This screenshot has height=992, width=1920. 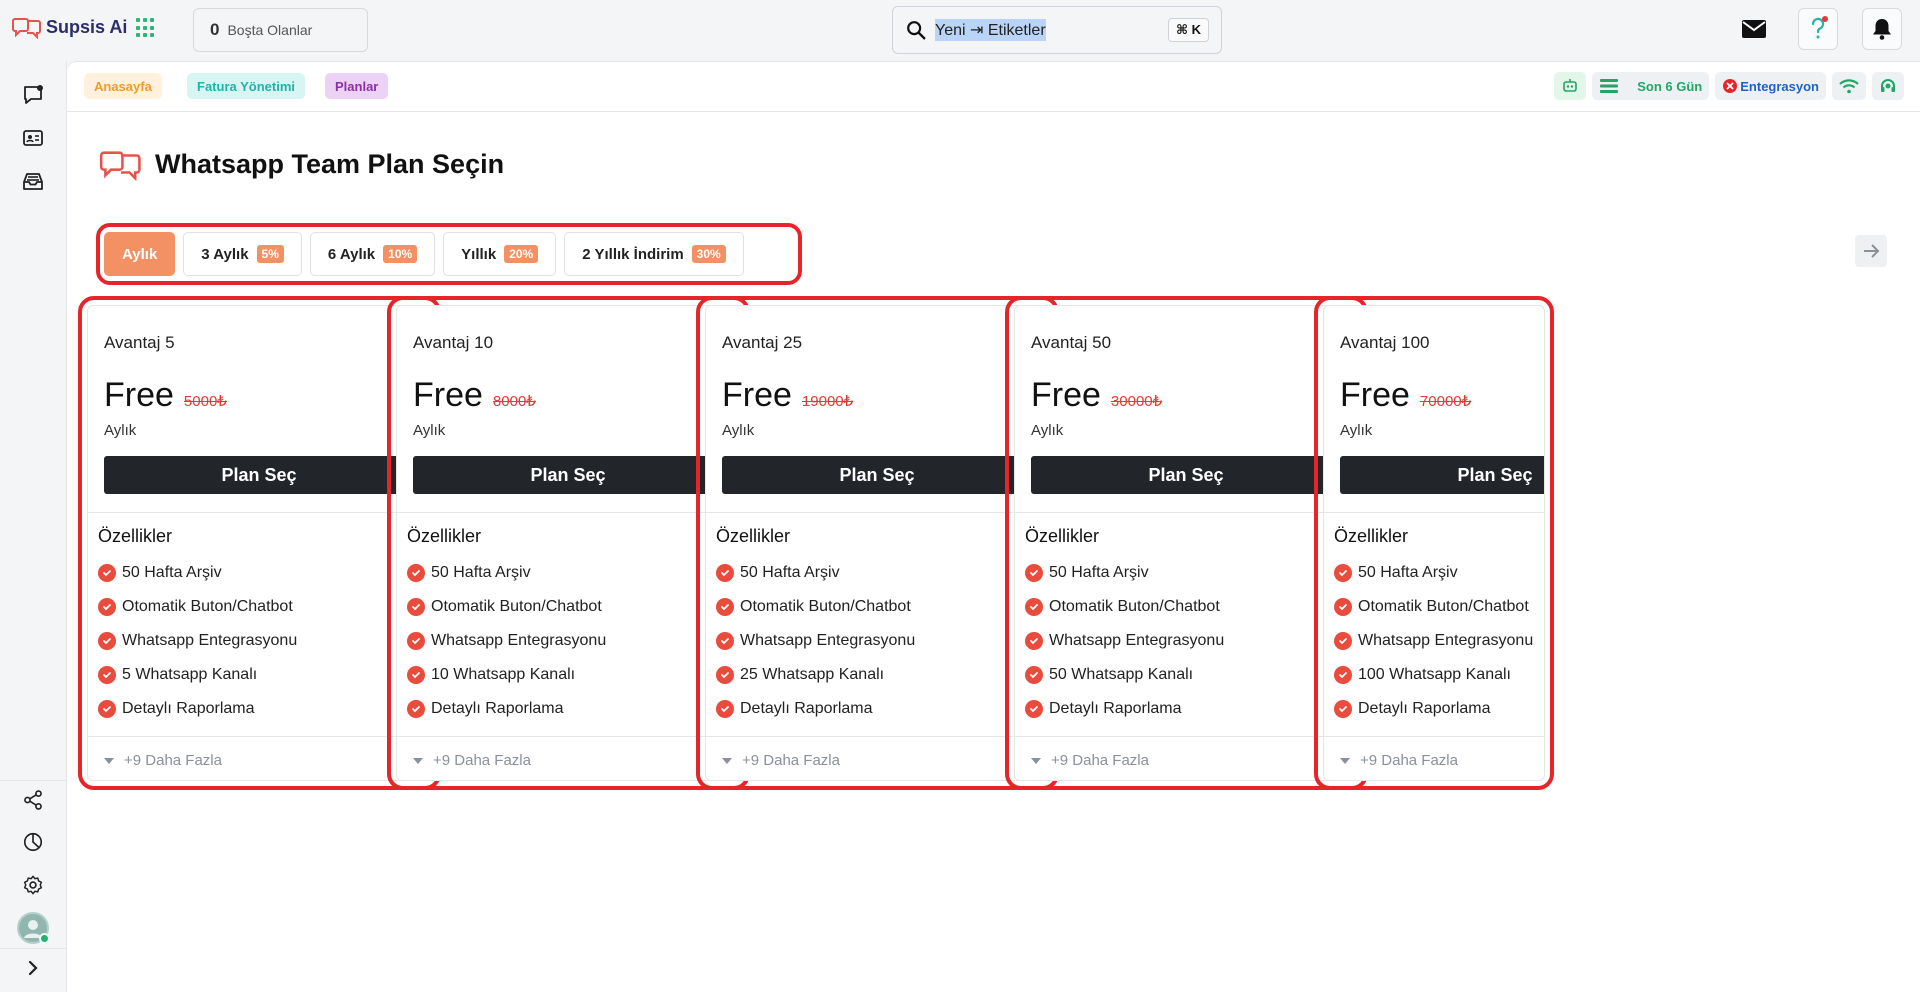 What do you see at coordinates (87, 26) in the screenshot?
I see `app-name: Supsis Ai` at bounding box center [87, 26].